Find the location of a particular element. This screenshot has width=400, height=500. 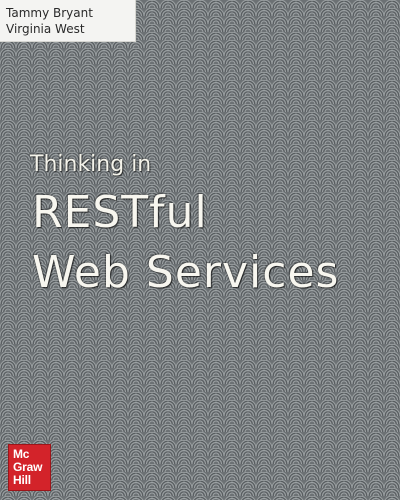

author-name-2: Virginia West is located at coordinates (45, 29).